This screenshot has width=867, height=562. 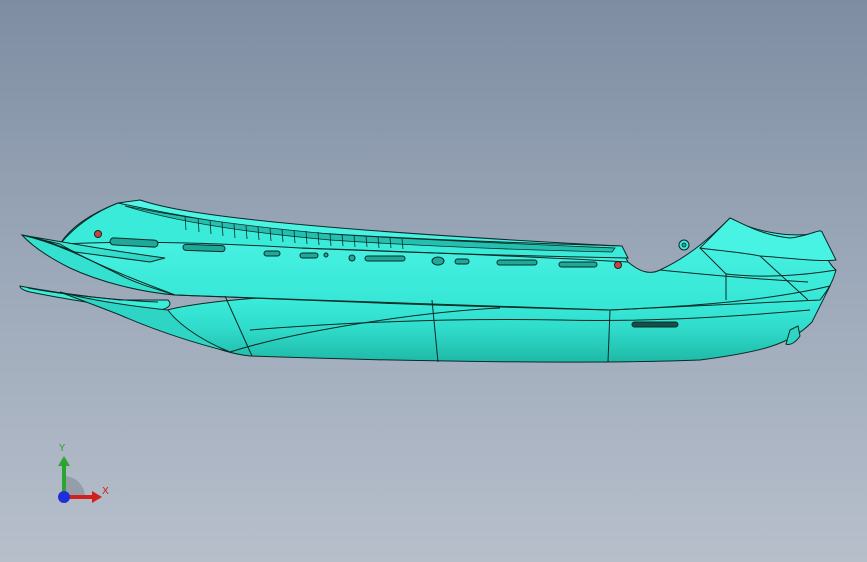 I want to click on x-axis-label: X, so click(x=105, y=491).